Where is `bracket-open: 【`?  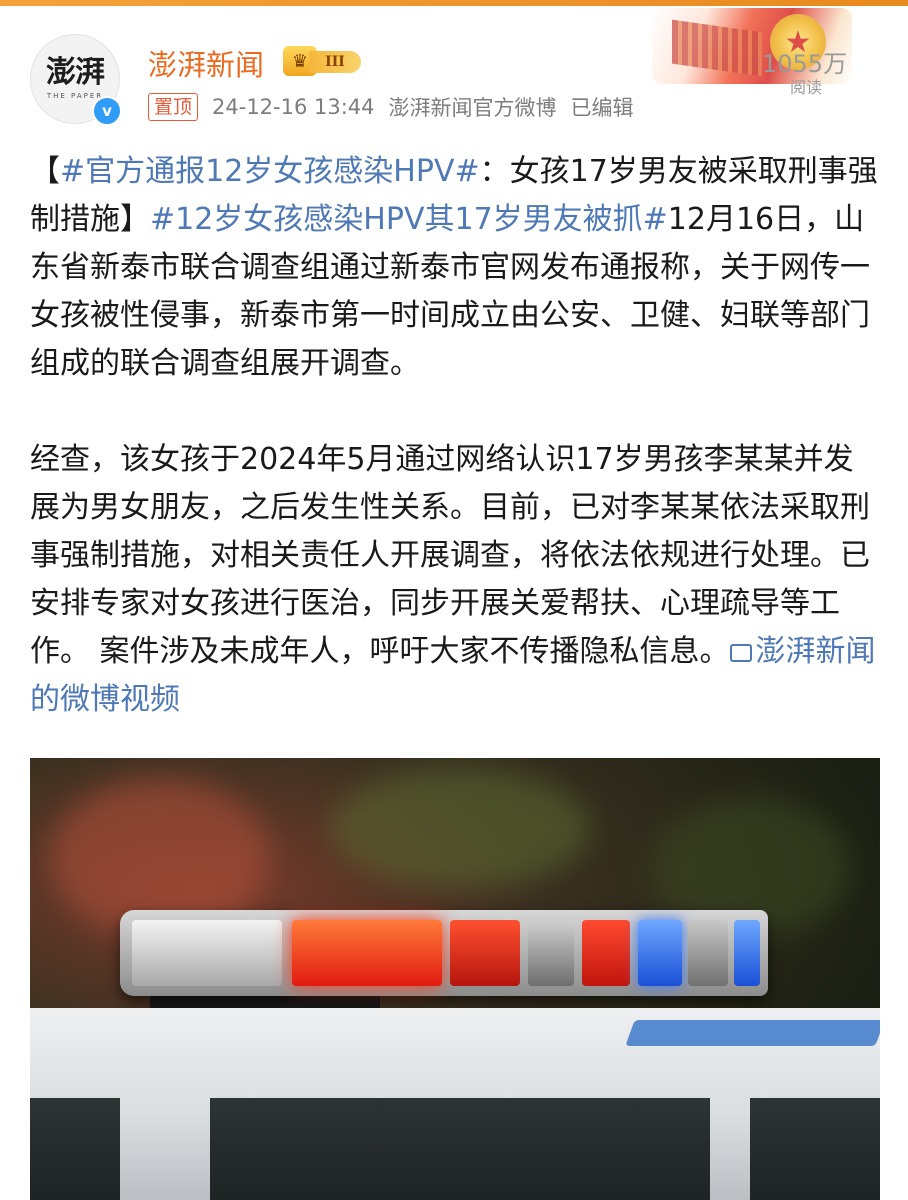
bracket-open: 【 is located at coordinates (45, 171).